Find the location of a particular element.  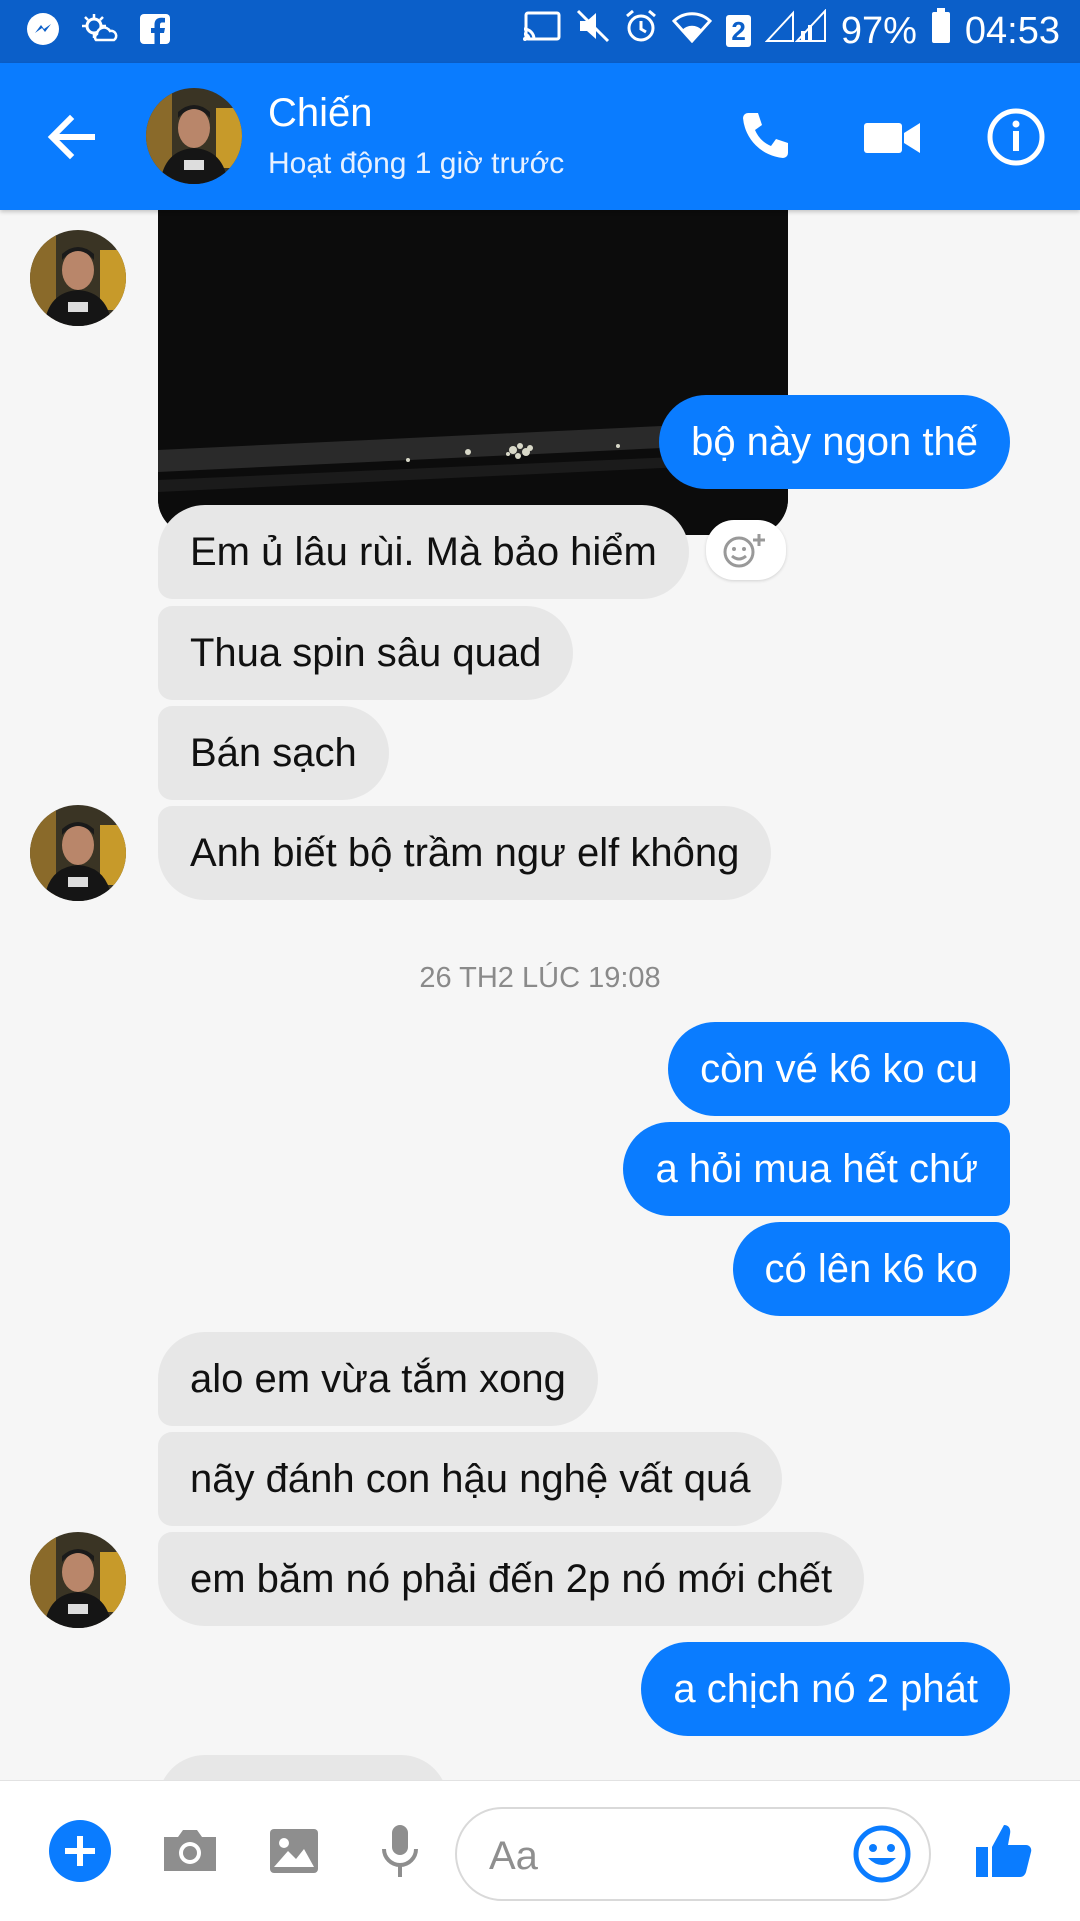

facebook-icon is located at coordinates (155, 29).